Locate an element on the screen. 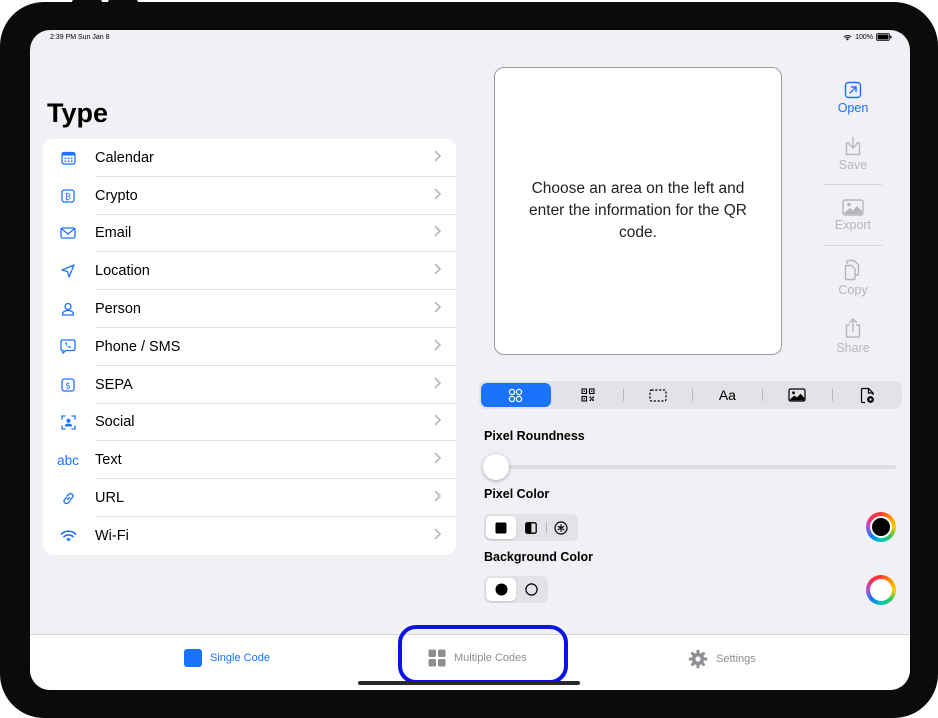  pixel-roundness-slider-thumb is located at coordinates (496, 467).